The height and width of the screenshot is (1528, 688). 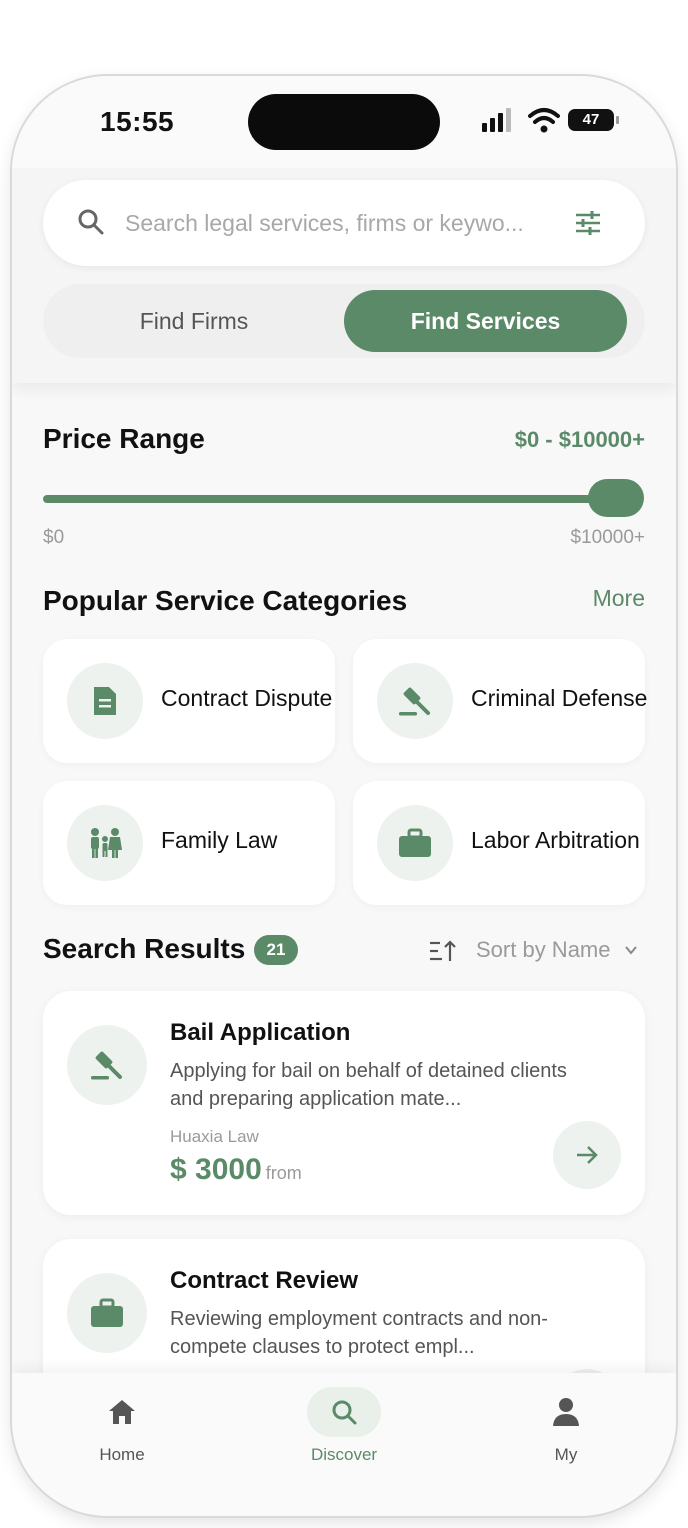 What do you see at coordinates (122, 1412) in the screenshot?
I see `home-icon` at bounding box center [122, 1412].